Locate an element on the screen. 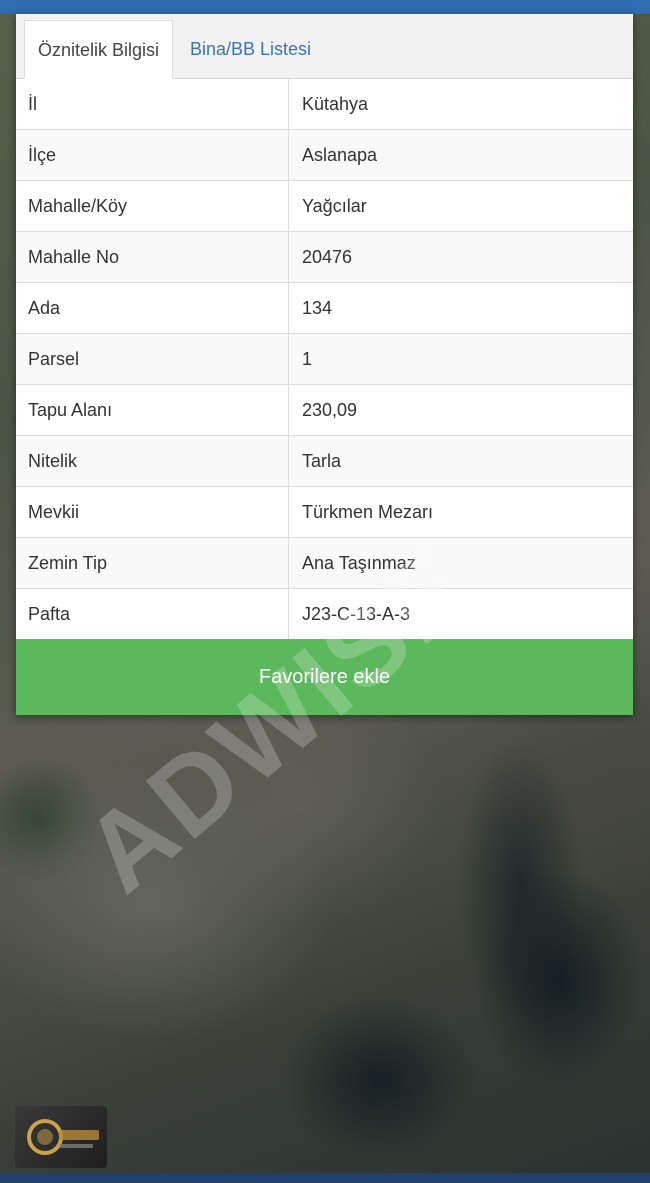  logo-icon is located at coordinates (63, 1137).